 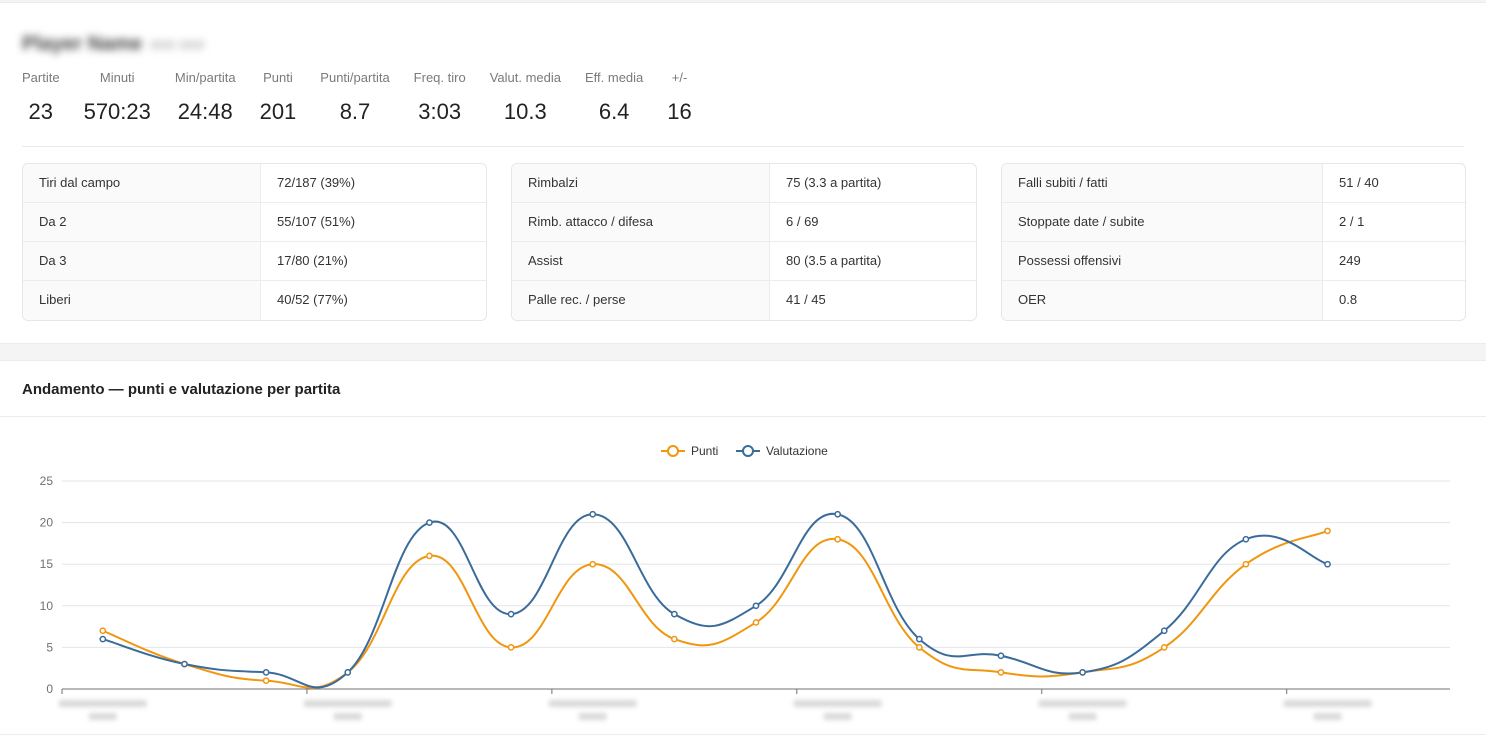 What do you see at coordinates (1233, 300) in the screenshot?
I see `table-row: OER 0.8` at bounding box center [1233, 300].